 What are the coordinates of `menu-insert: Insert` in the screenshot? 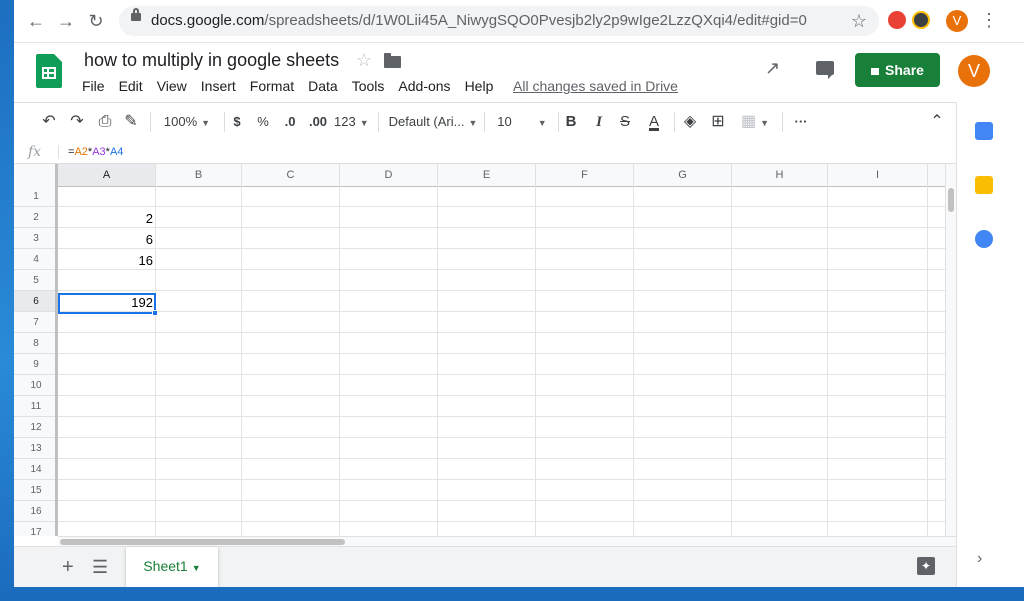 It's located at (218, 86).